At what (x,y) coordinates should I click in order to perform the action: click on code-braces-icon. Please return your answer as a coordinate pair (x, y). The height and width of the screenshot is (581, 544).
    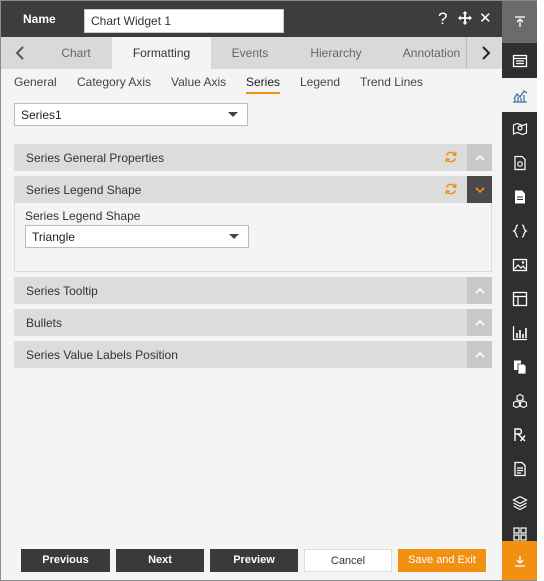
    Looking at the image, I should click on (519, 231).